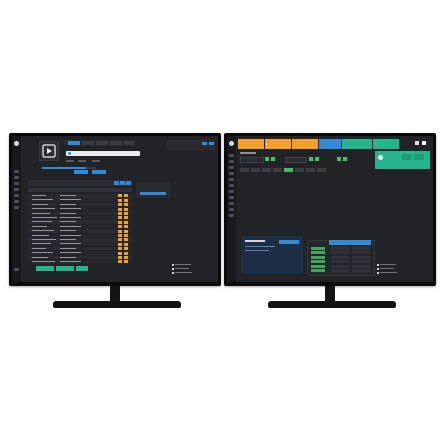 This screenshot has width=445, height=445. I want to click on left-sidebar-logo-icon, so click(16, 143).